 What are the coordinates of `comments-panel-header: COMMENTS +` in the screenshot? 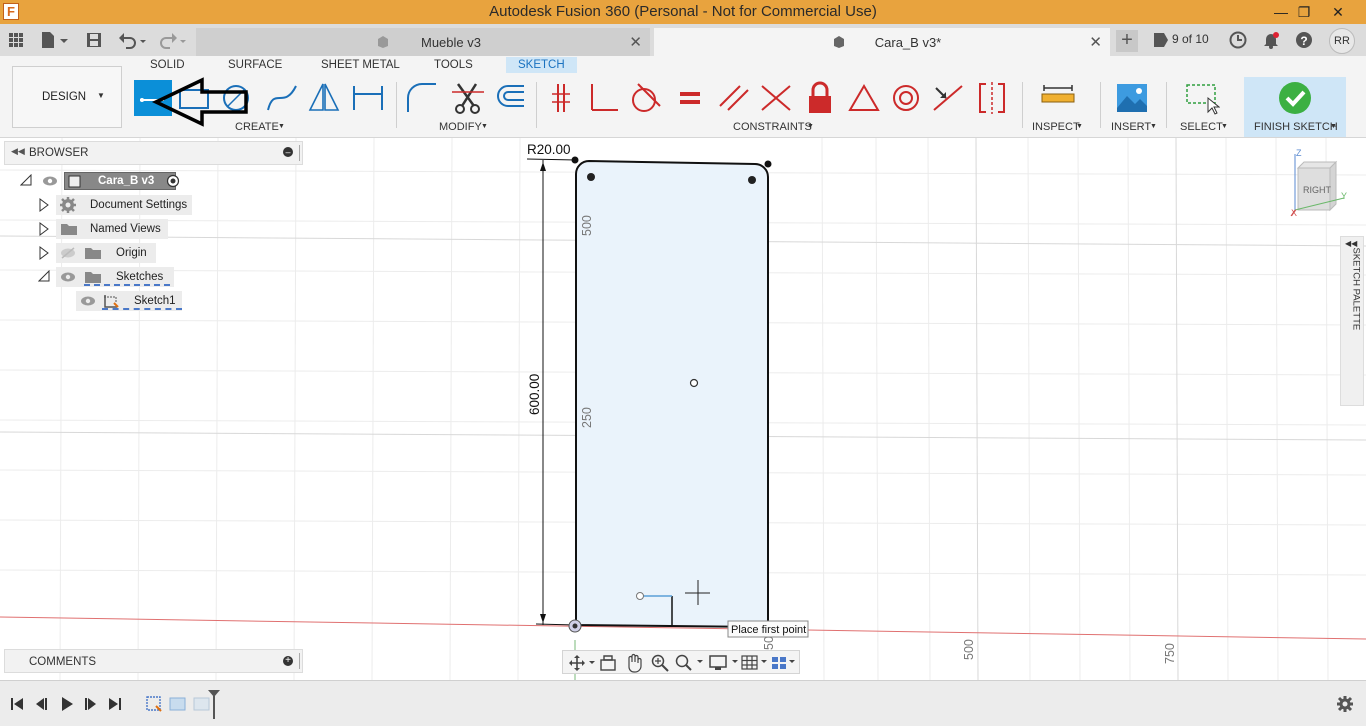 It's located at (153, 661).